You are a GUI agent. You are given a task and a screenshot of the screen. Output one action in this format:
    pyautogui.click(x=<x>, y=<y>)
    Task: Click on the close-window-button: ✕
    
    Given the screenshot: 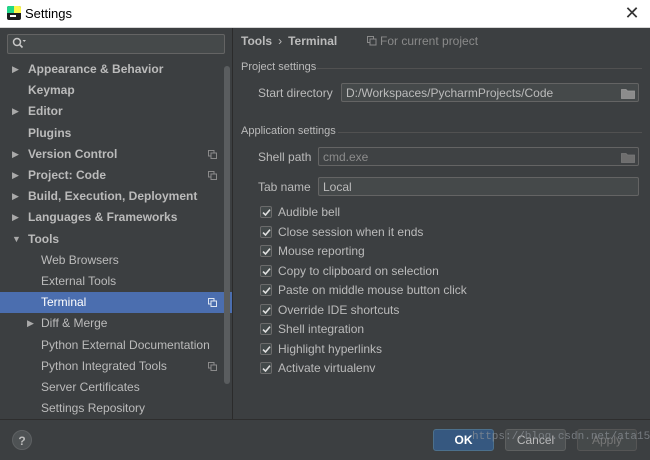 What is the action you would take?
    pyautogui.click(x=632, y=13)
    